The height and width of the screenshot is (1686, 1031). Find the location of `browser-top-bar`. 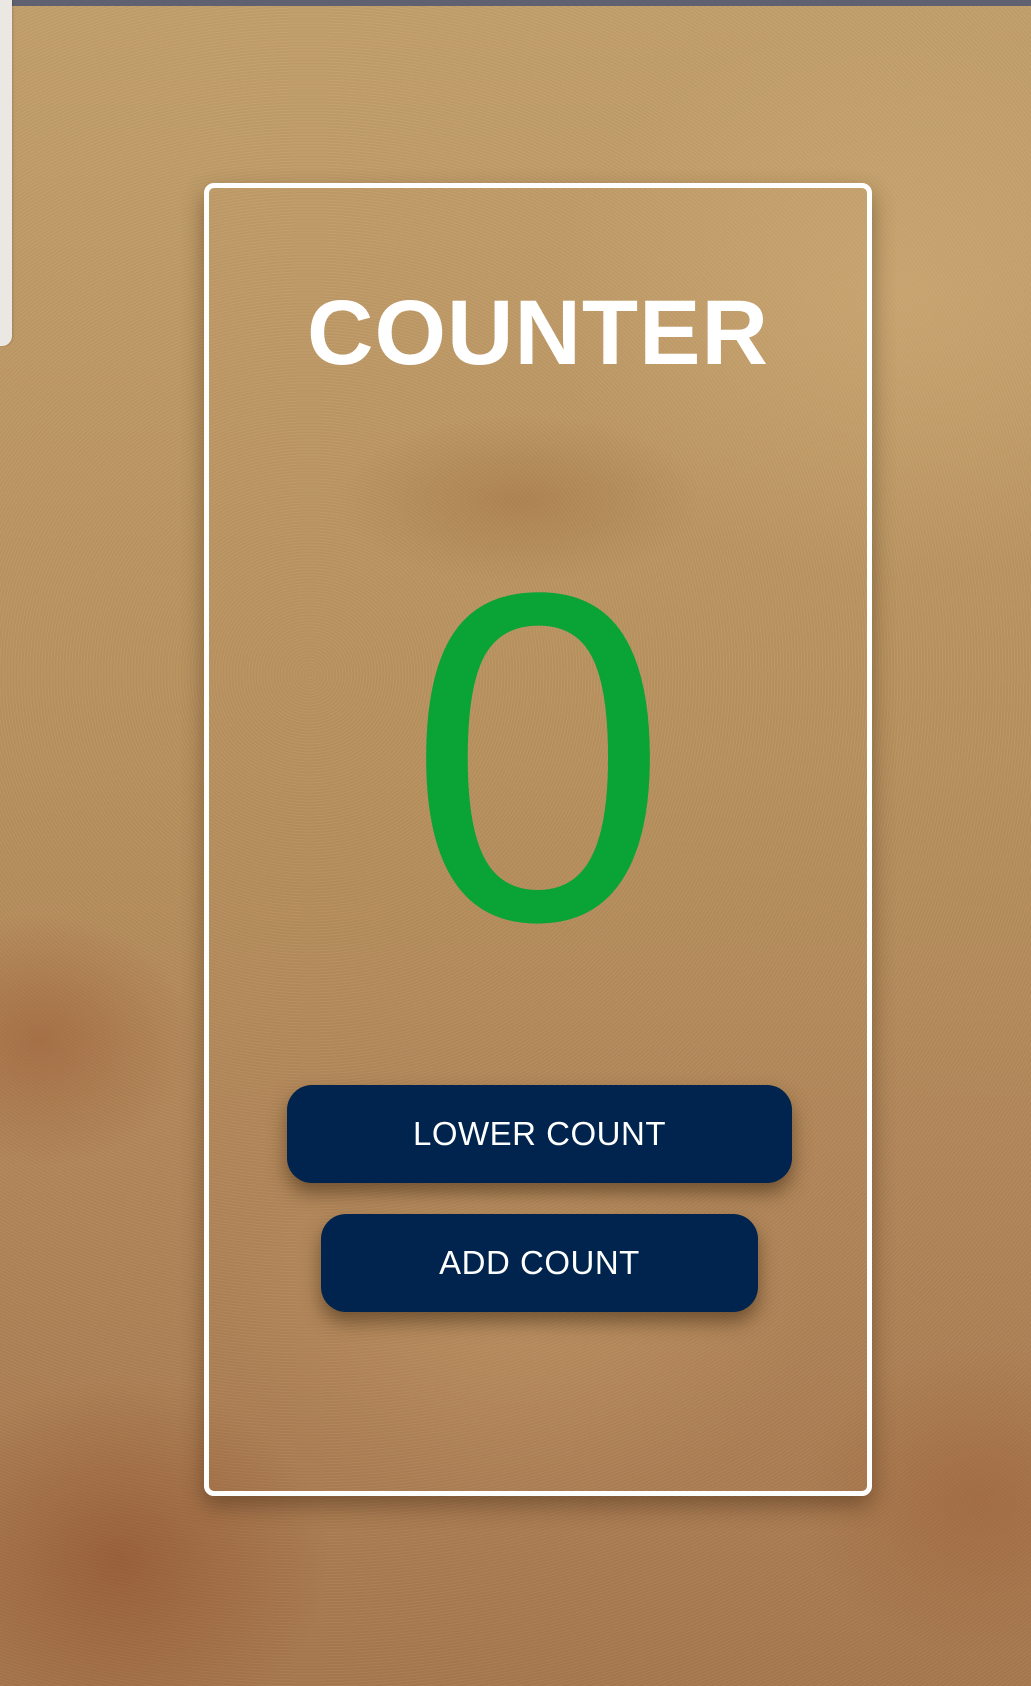

browser-top-bar is located at coordinates (515, 3).